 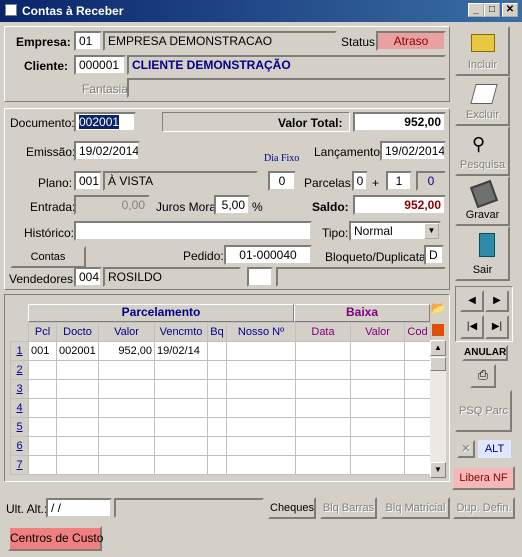 I want to click on parcelas-label: Parcelas:, so click(x=329, y=183).